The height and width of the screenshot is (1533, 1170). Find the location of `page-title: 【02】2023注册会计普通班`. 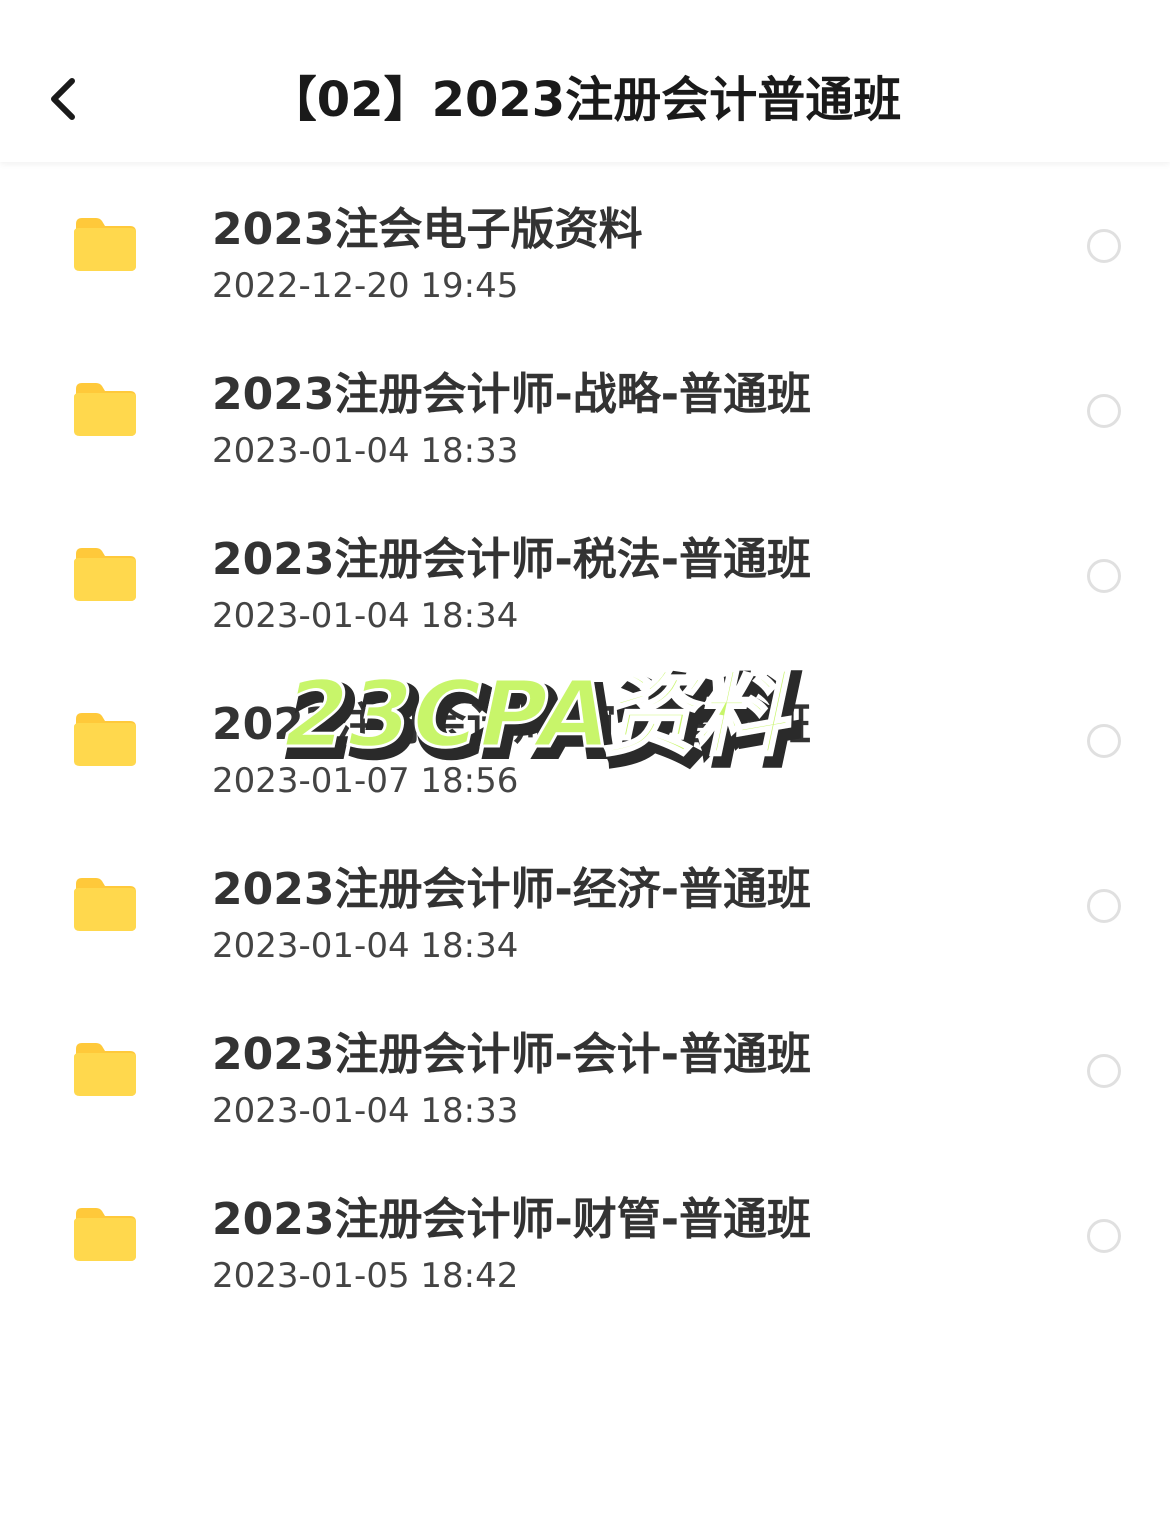

page-title: 【02】2023注册会计普通班 is located at coordinates (585, 100).